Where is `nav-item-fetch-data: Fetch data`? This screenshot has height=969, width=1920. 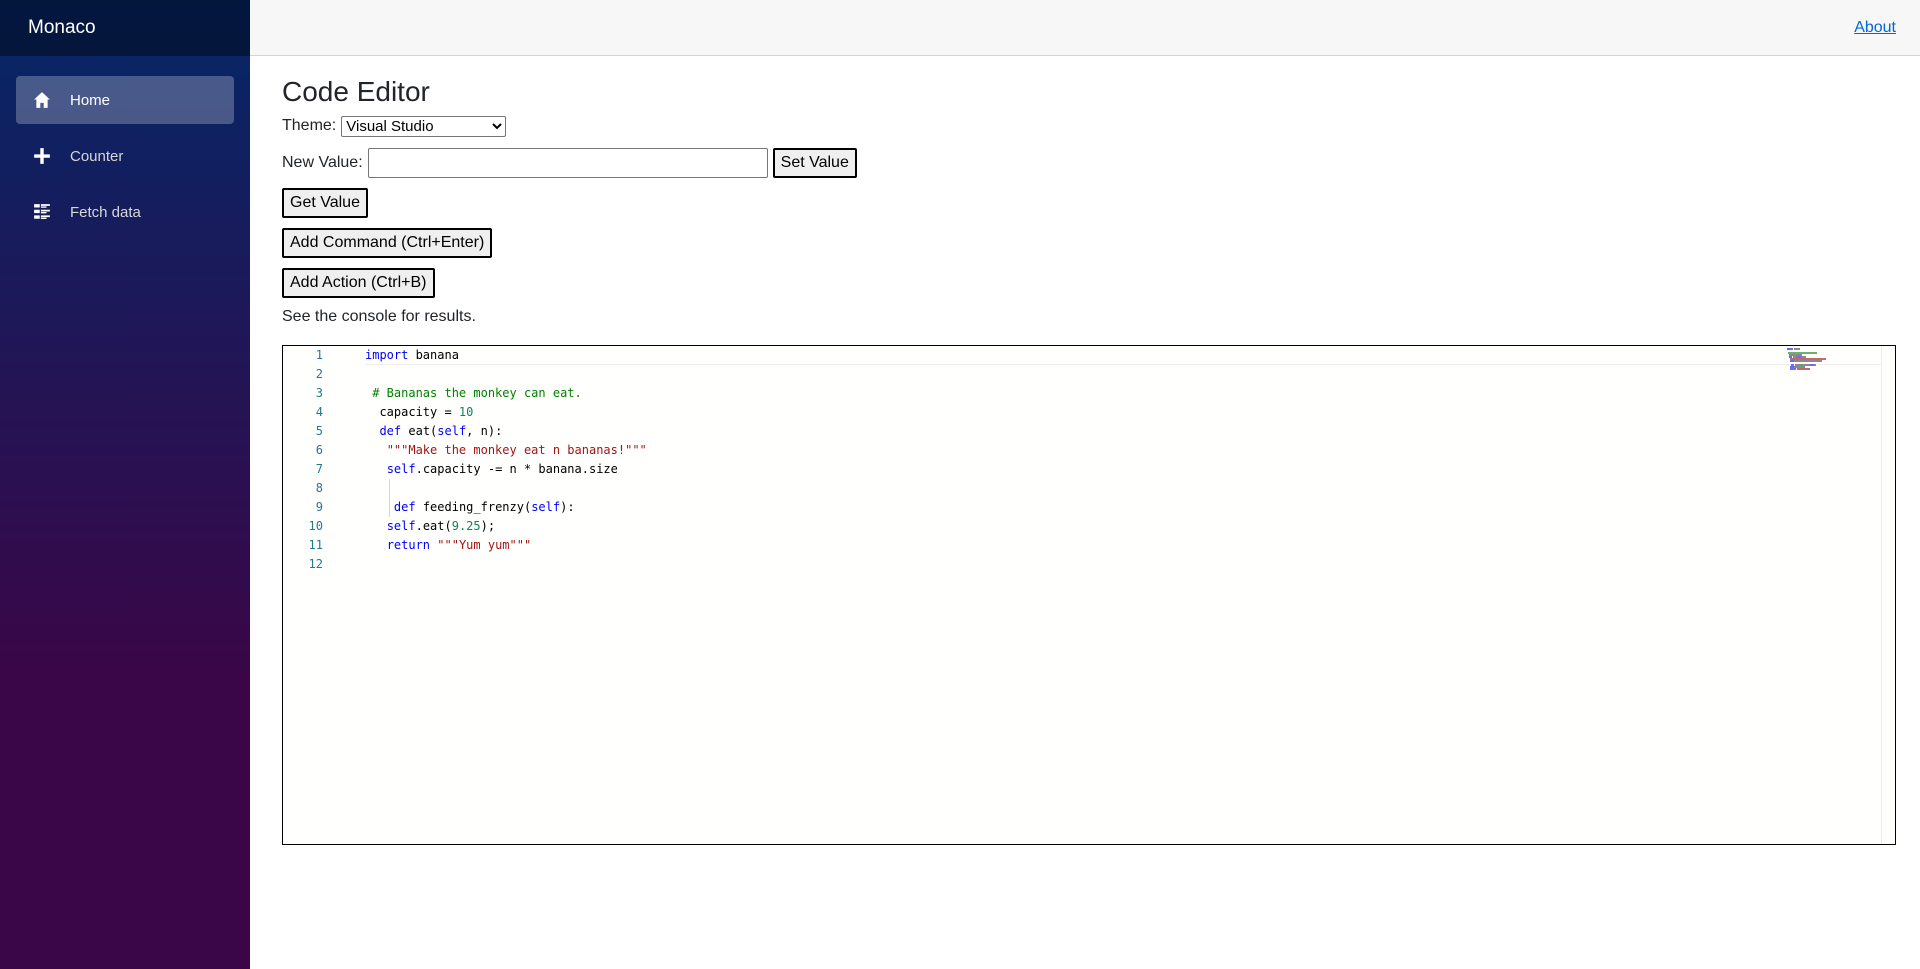 nav-item-fetch-data: Fetch data is located at coordinates (125, 212).